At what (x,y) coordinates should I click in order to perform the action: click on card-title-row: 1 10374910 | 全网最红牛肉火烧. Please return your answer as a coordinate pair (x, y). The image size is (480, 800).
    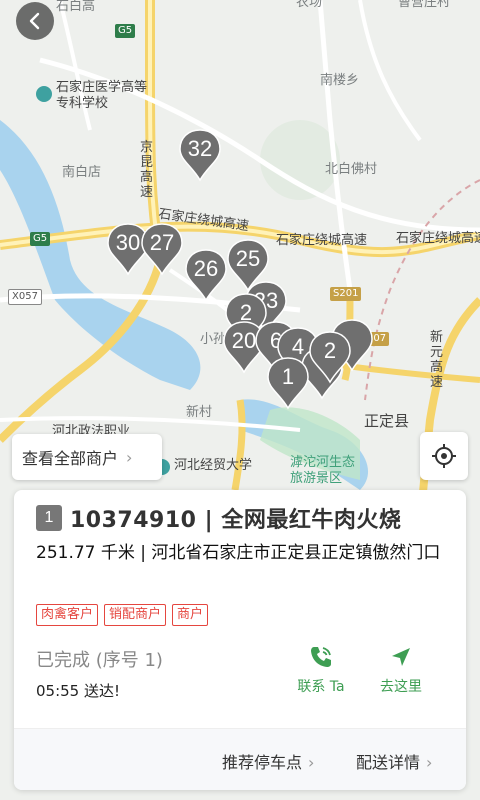
    Looking at the image, I should click on (218, 518).